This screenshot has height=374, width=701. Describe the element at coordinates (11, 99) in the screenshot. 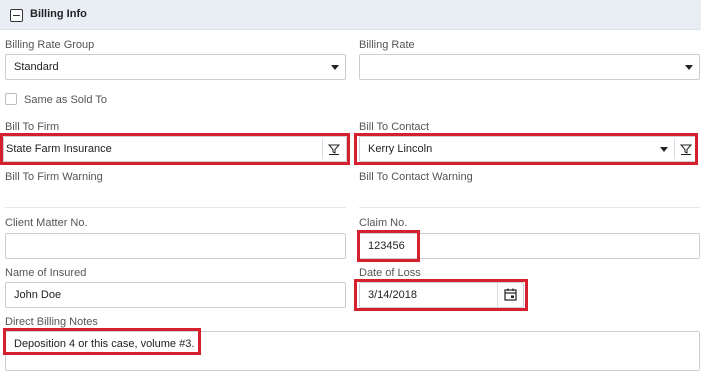

I see `same-as-sold-to-checkbox` at that location.